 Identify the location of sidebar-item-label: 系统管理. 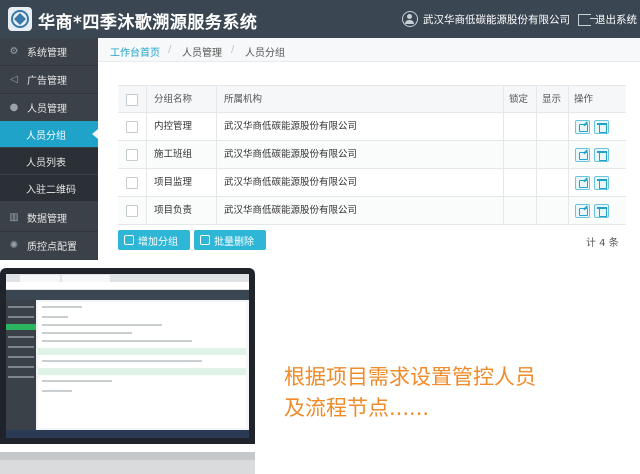
(47, 53).